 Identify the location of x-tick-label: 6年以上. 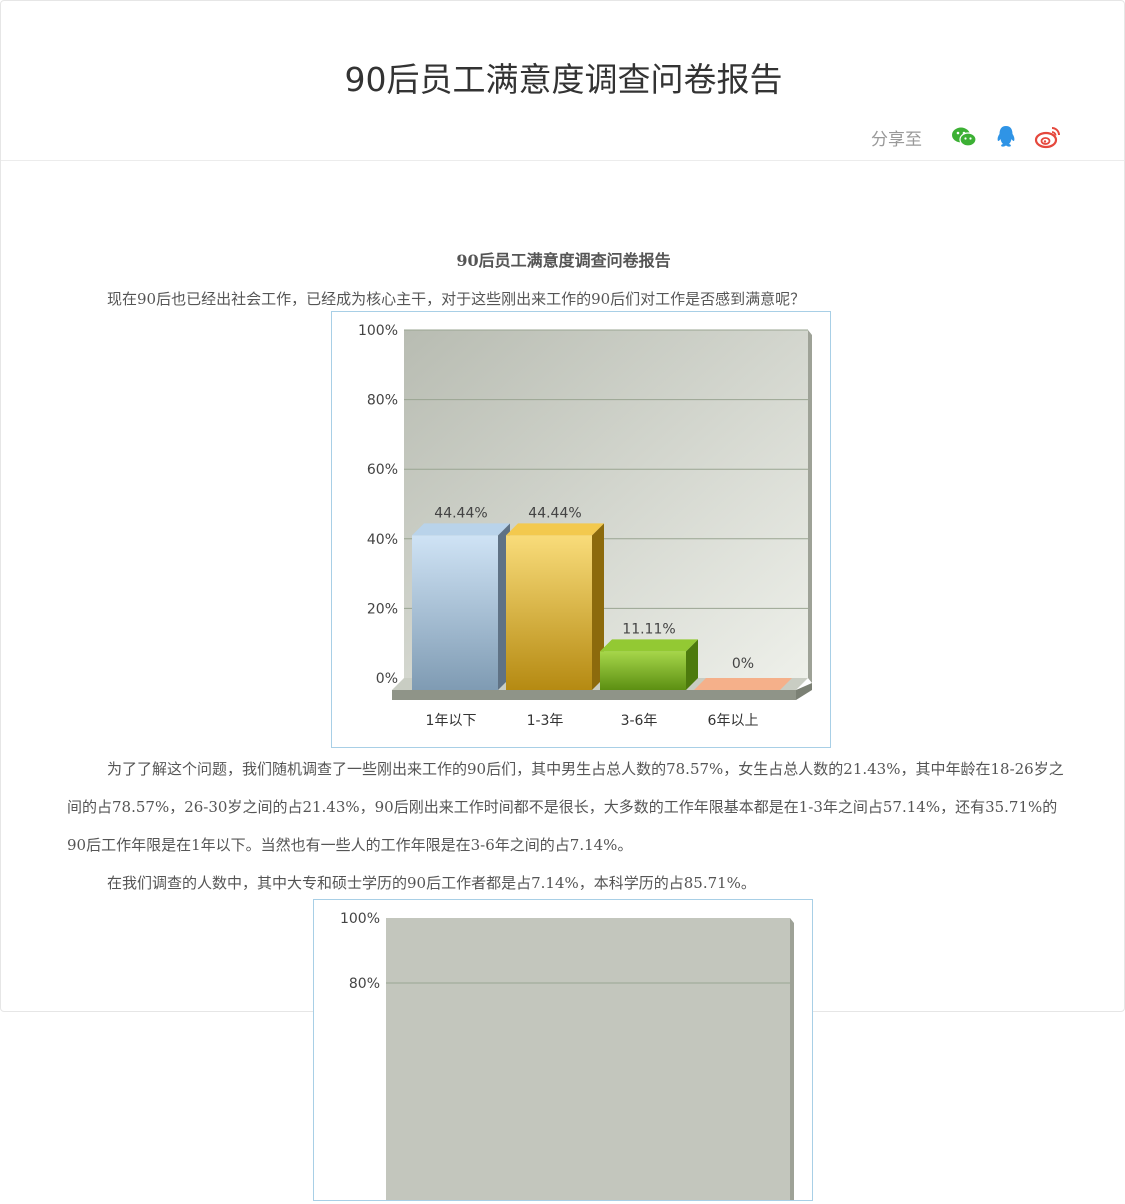
(733, 721).